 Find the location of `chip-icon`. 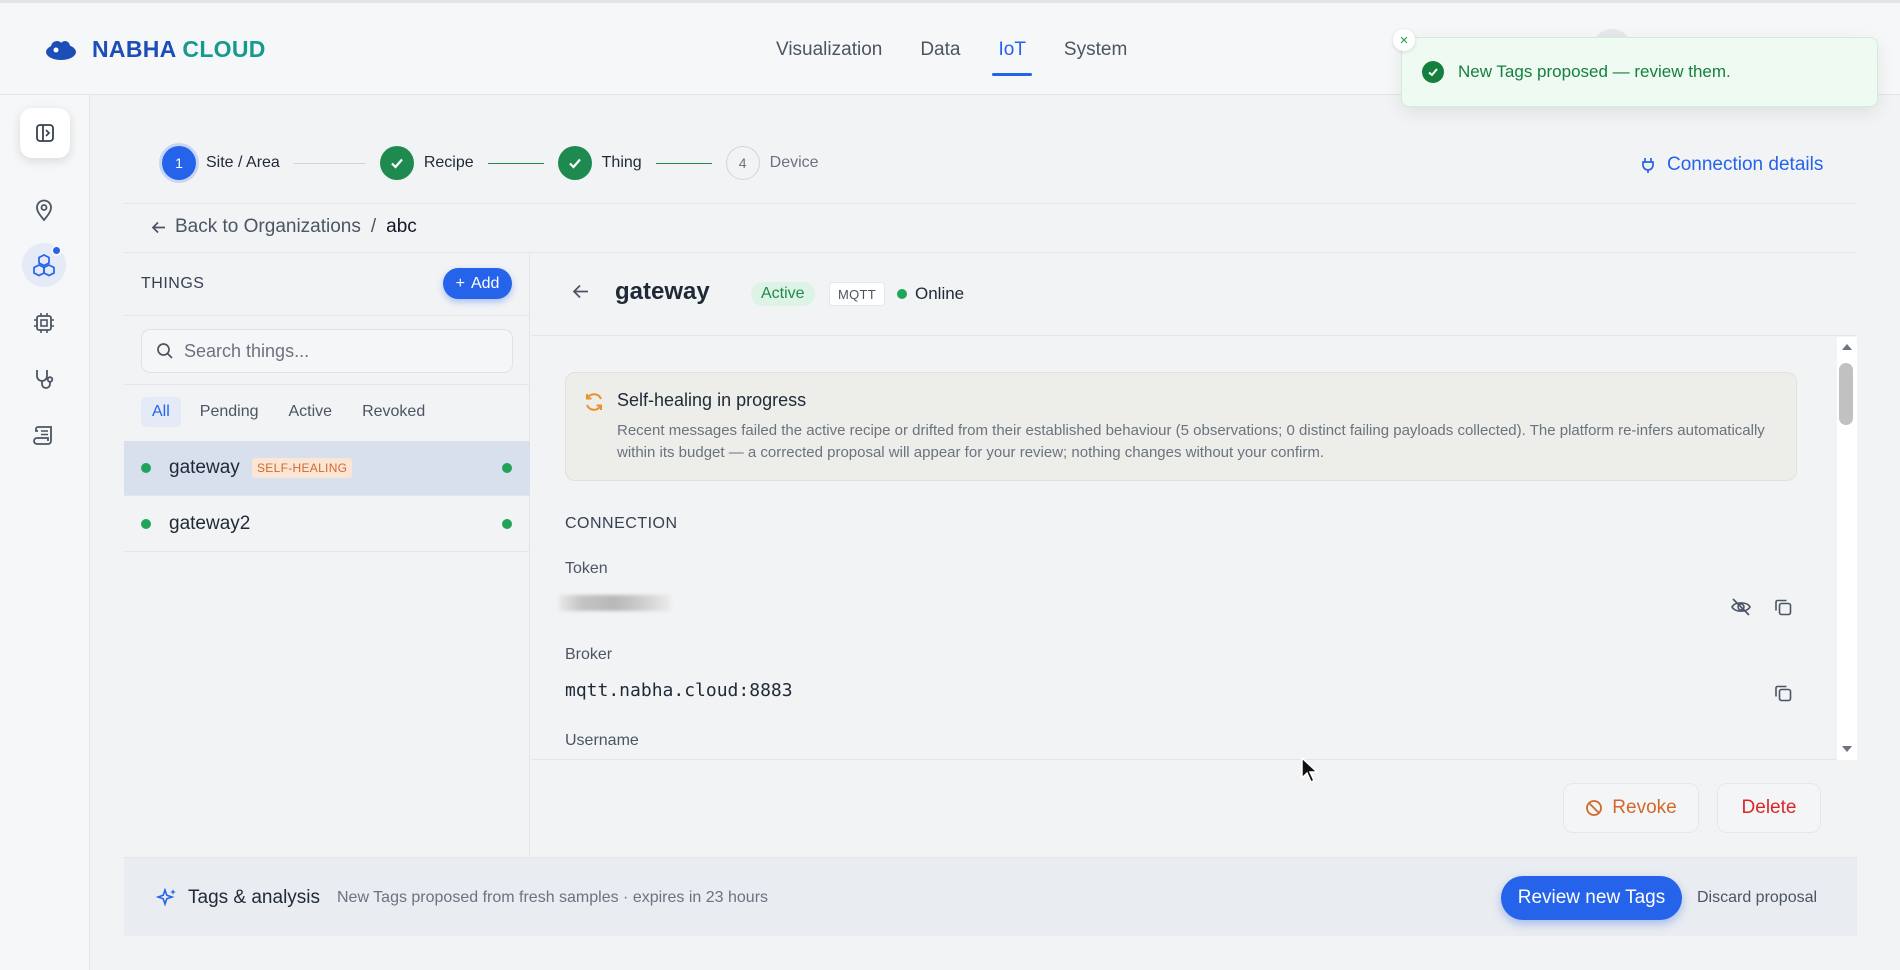

chip-icon is located at coordinates (44, 323).